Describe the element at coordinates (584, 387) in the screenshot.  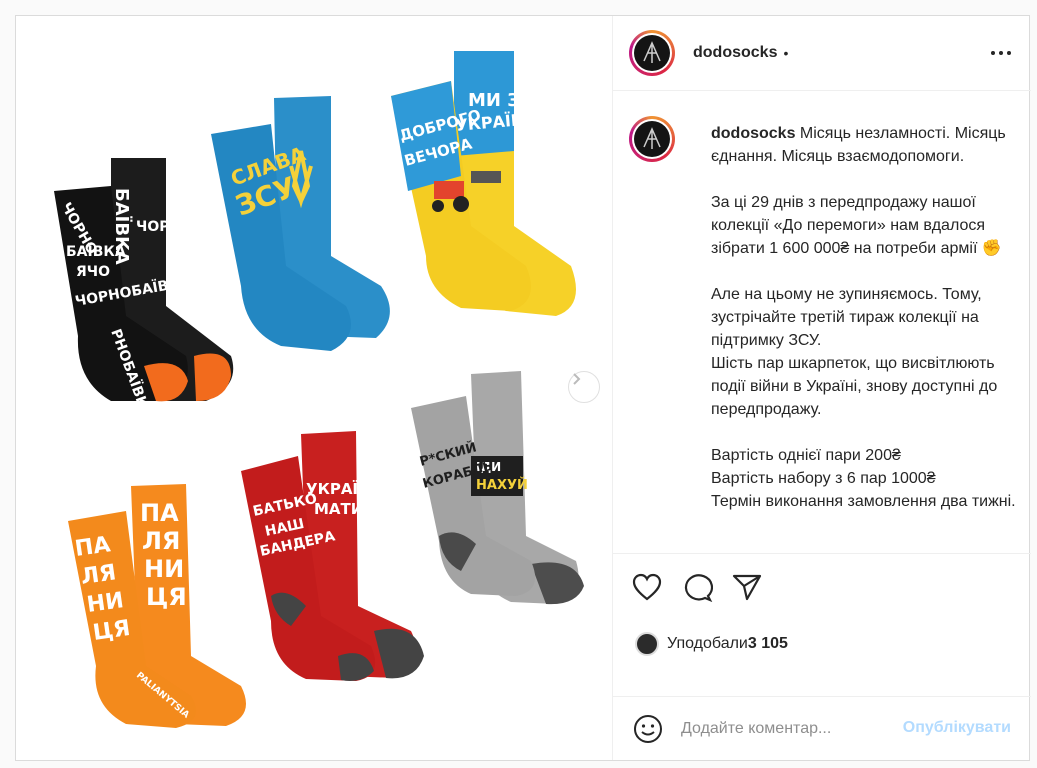
I see `next-image-button` at that location.